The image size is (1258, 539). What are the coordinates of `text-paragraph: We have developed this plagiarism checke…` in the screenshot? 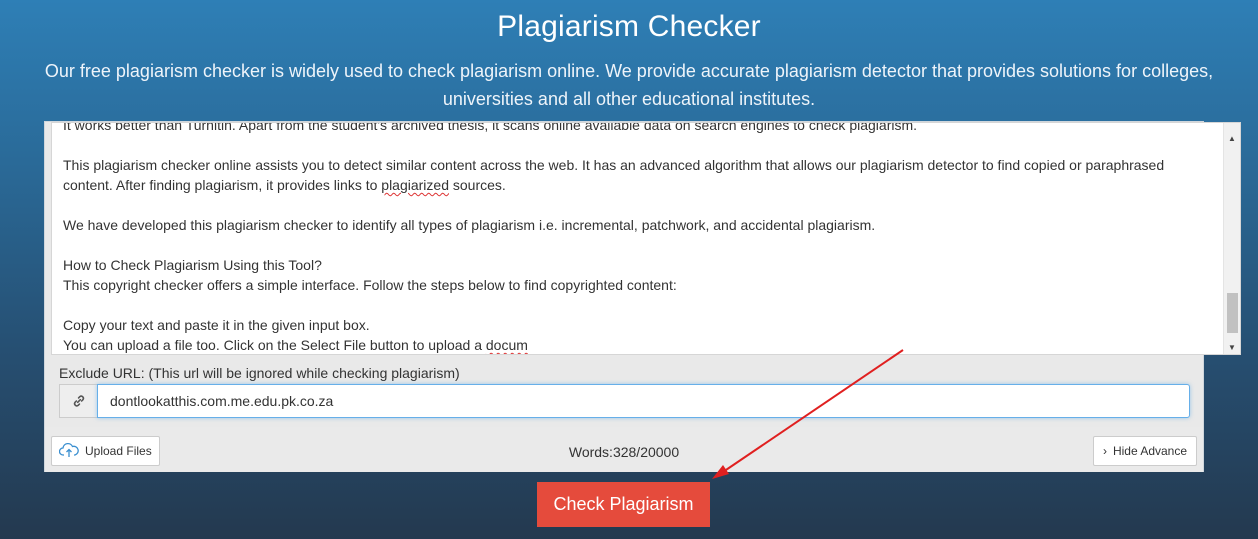 It's located at (469, 225).